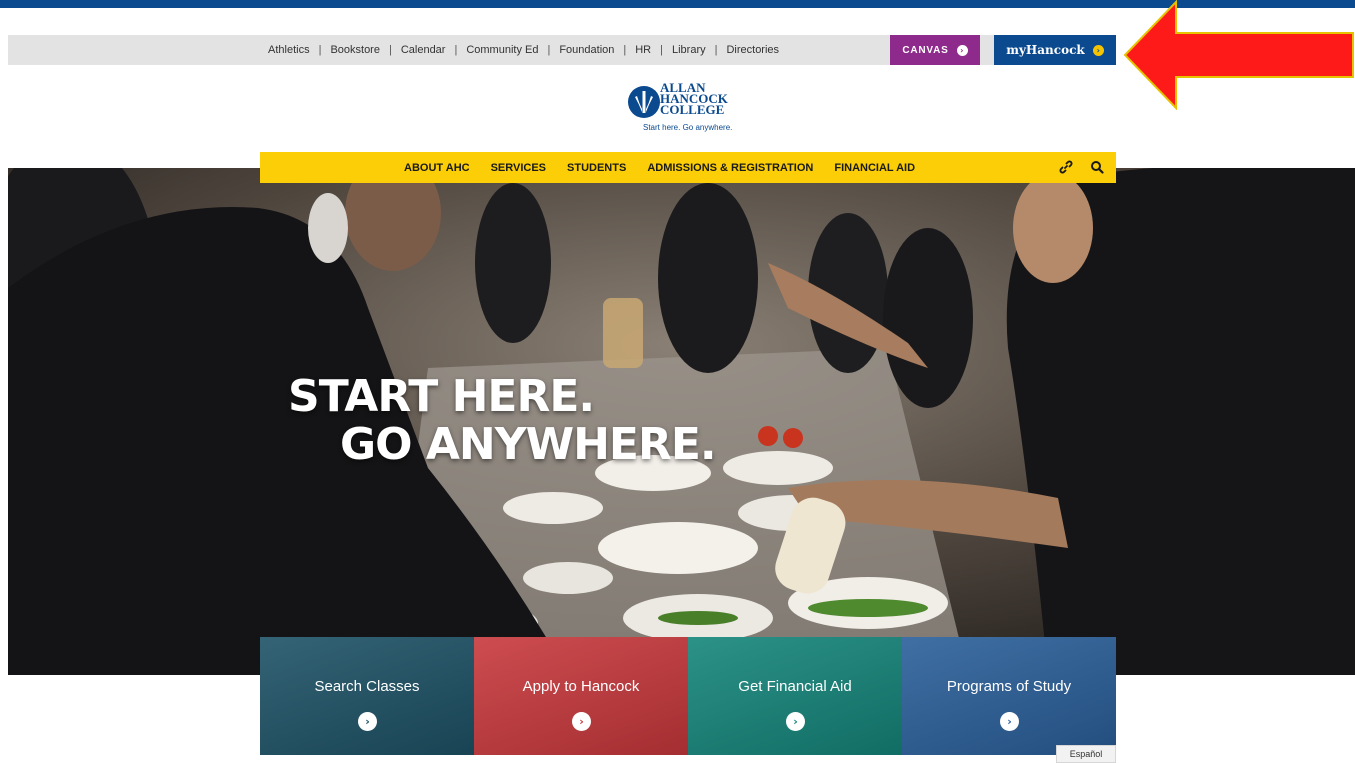 This screenshot has width=1355, height=763. I want to click on link-icon, so click(1066, 167).